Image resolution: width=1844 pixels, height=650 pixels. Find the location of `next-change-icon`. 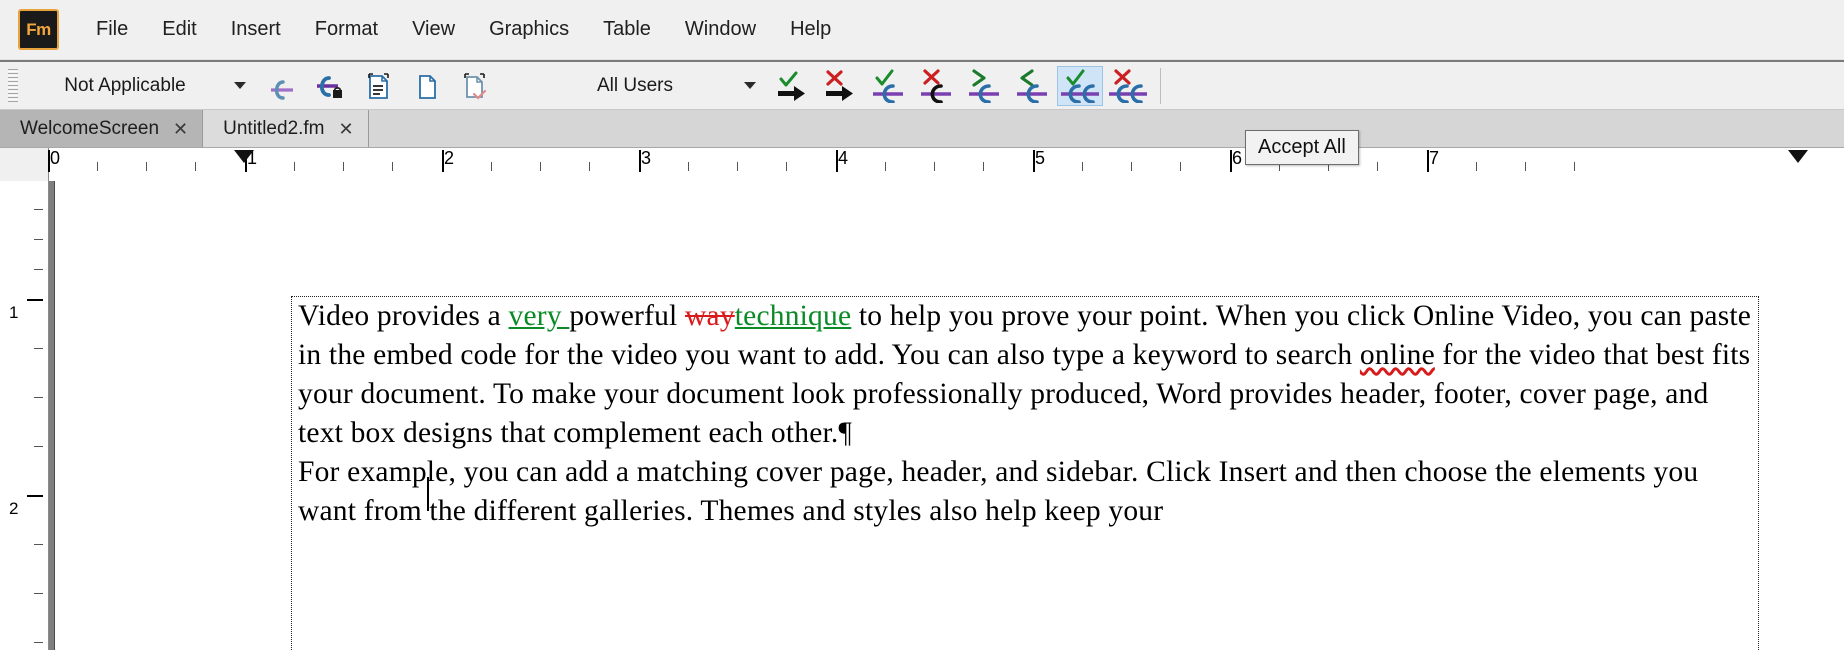

next-change-icon is located at coordinates (984, 85).